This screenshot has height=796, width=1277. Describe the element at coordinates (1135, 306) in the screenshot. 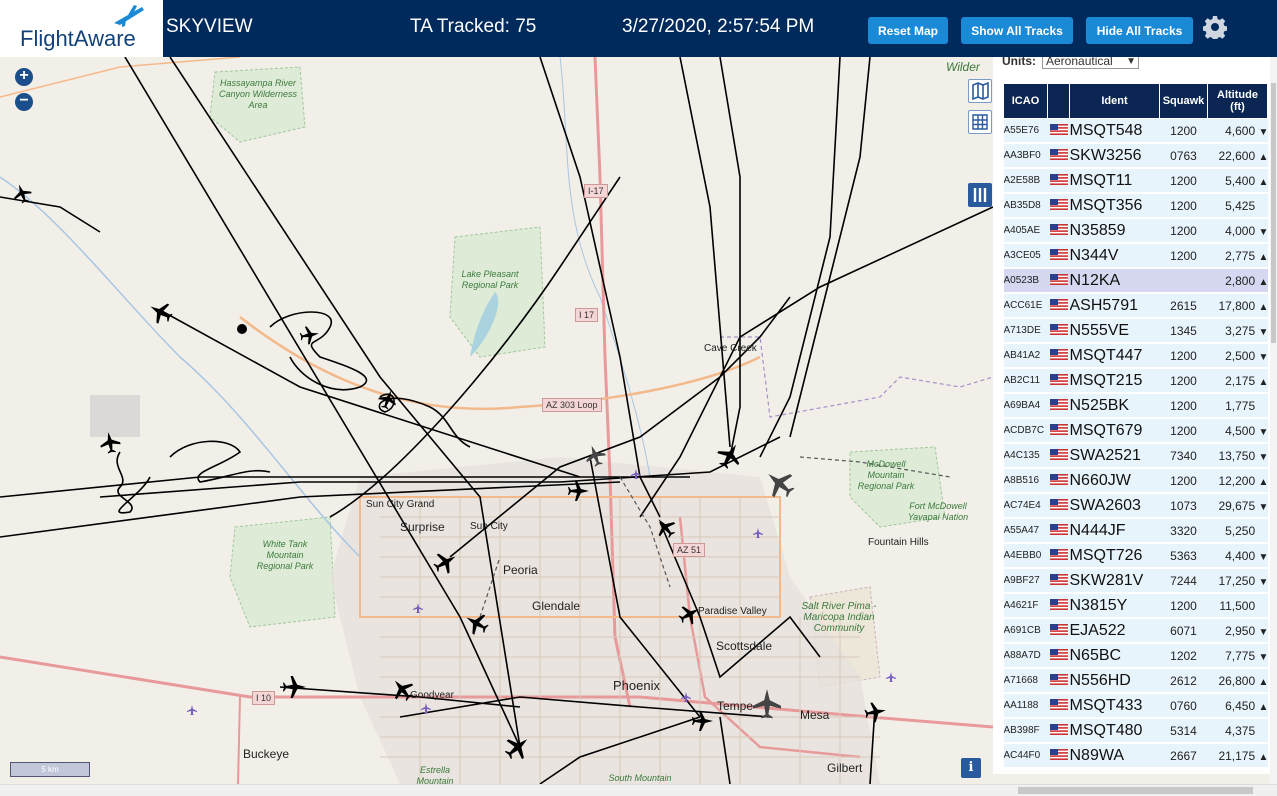

I see `table-row: ACC61E ASH5791 2615 17,800 ▲` at that location.